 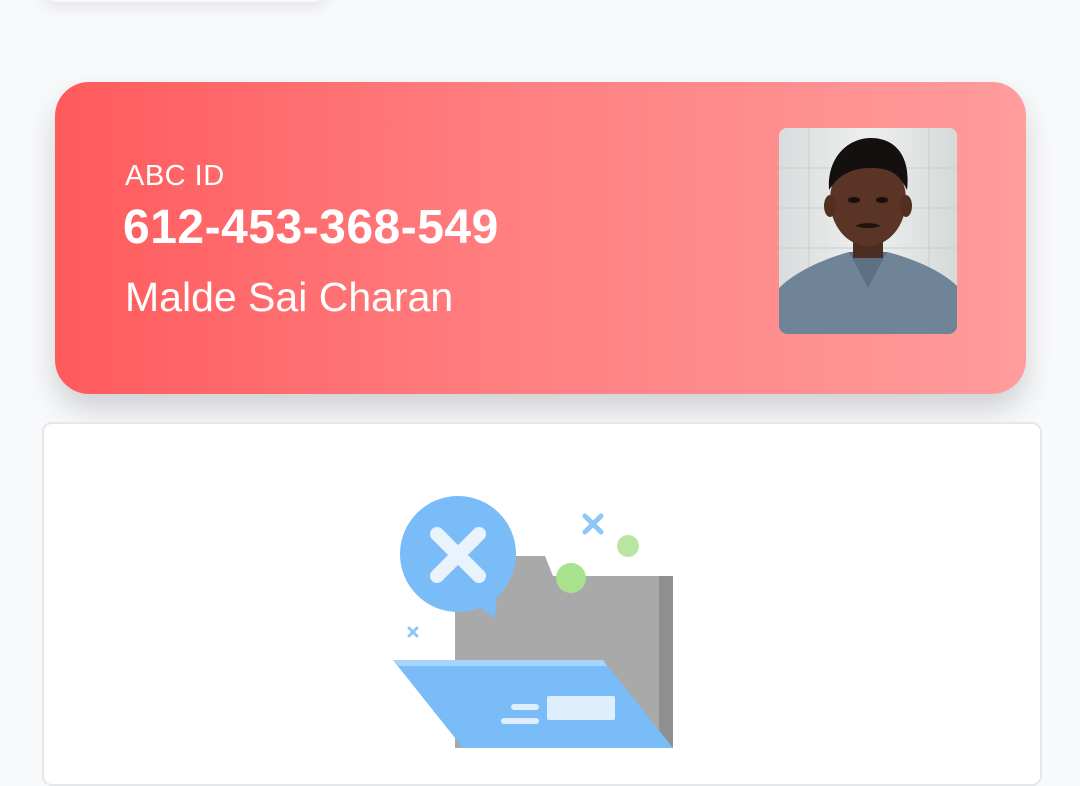 What do you see at coordinates (533, 622) in the screenshot?
I see `no-documents-illustration-icon` at bounding box center [533, 622].